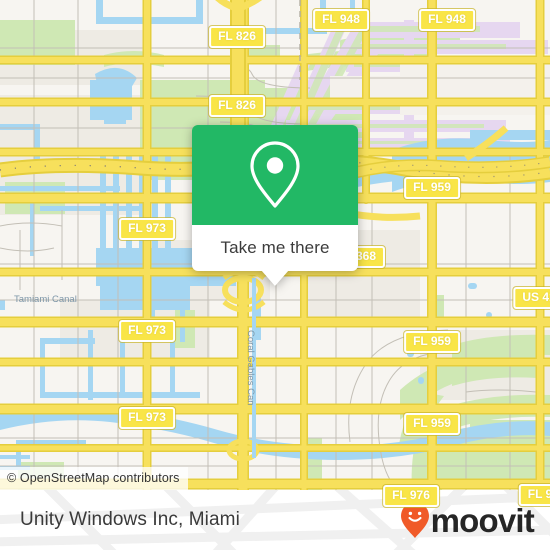 Image resolution: width=550 pixels, height=550 pixels. I want to click on place-title: Unity Windows Inc, Miami, so click(130, 519).